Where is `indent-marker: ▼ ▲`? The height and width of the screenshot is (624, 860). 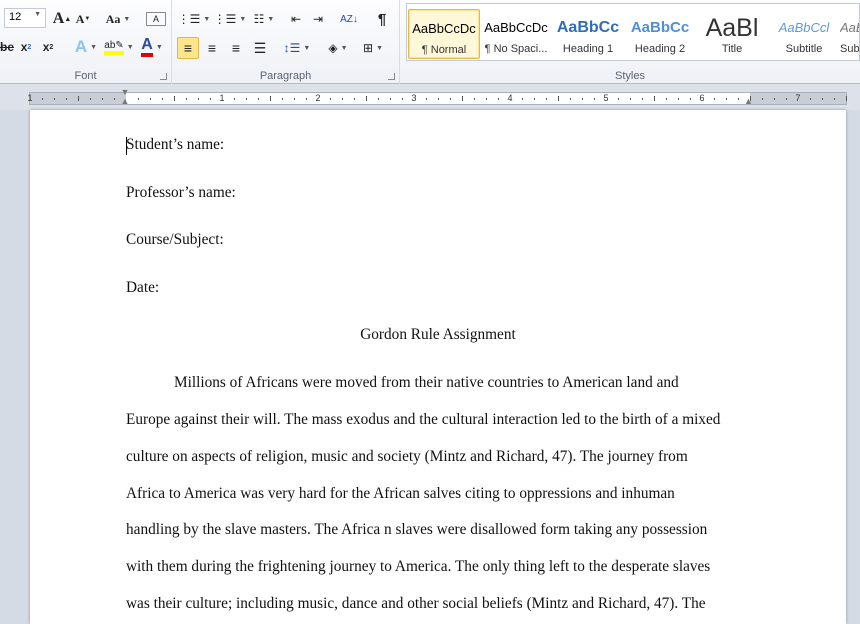 indent-marker: ▼ ▲ is located at coordinates (125, 99).